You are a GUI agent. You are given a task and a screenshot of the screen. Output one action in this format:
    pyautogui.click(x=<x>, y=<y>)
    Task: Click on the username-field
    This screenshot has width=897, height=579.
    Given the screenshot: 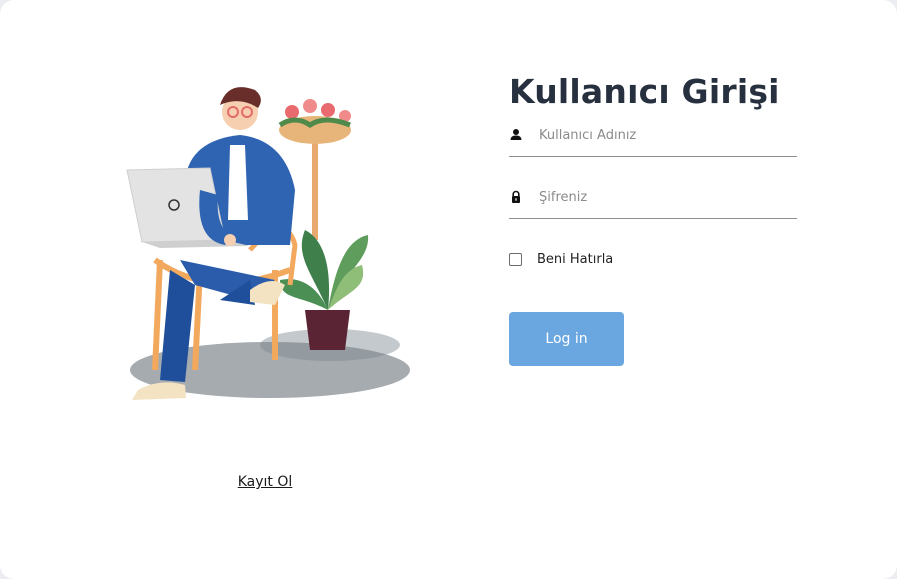 What is the action you would take?
    pyautogui.click(x=653, y=136)
    